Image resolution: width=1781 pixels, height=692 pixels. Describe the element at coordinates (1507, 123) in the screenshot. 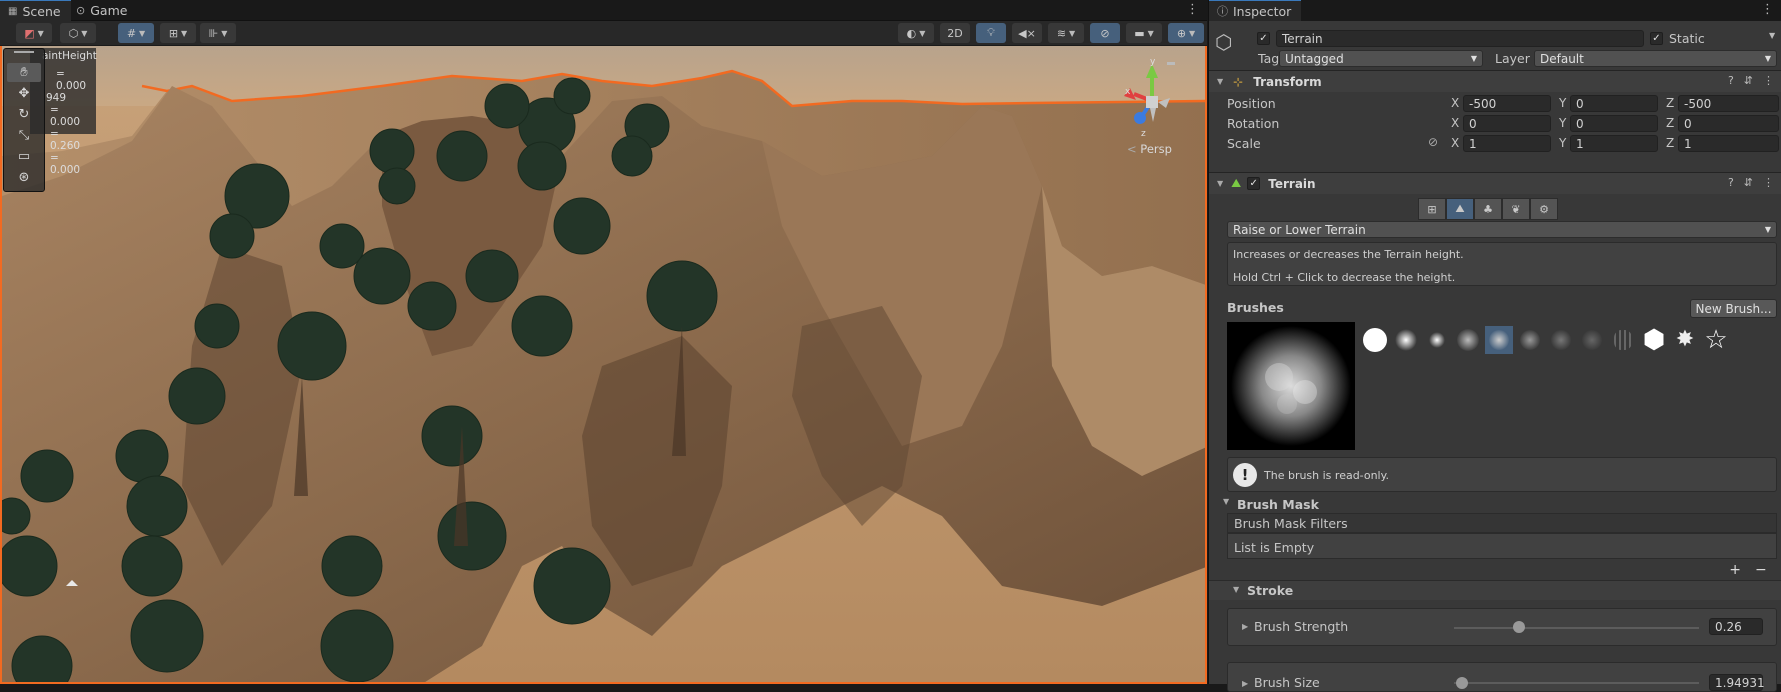

I see `rotation-x-field: 0` at that location.